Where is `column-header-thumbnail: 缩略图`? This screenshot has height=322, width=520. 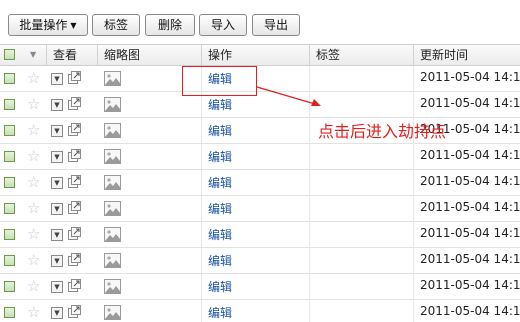
column-header-thumbnail: 缩略图 is located at coordinates (119, 55).